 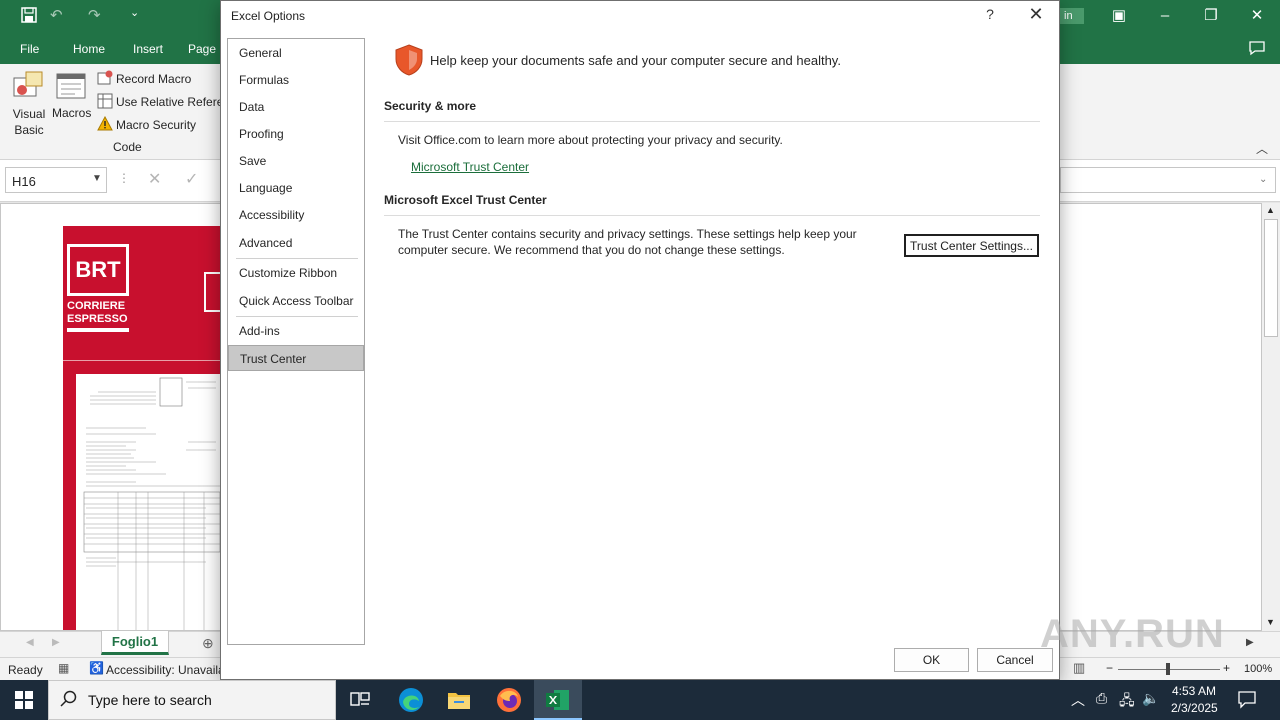 What do you see at coordinates (296, 53) in the screenshot?
I see `nav-item-general: General` at bounding box center [296, 53].